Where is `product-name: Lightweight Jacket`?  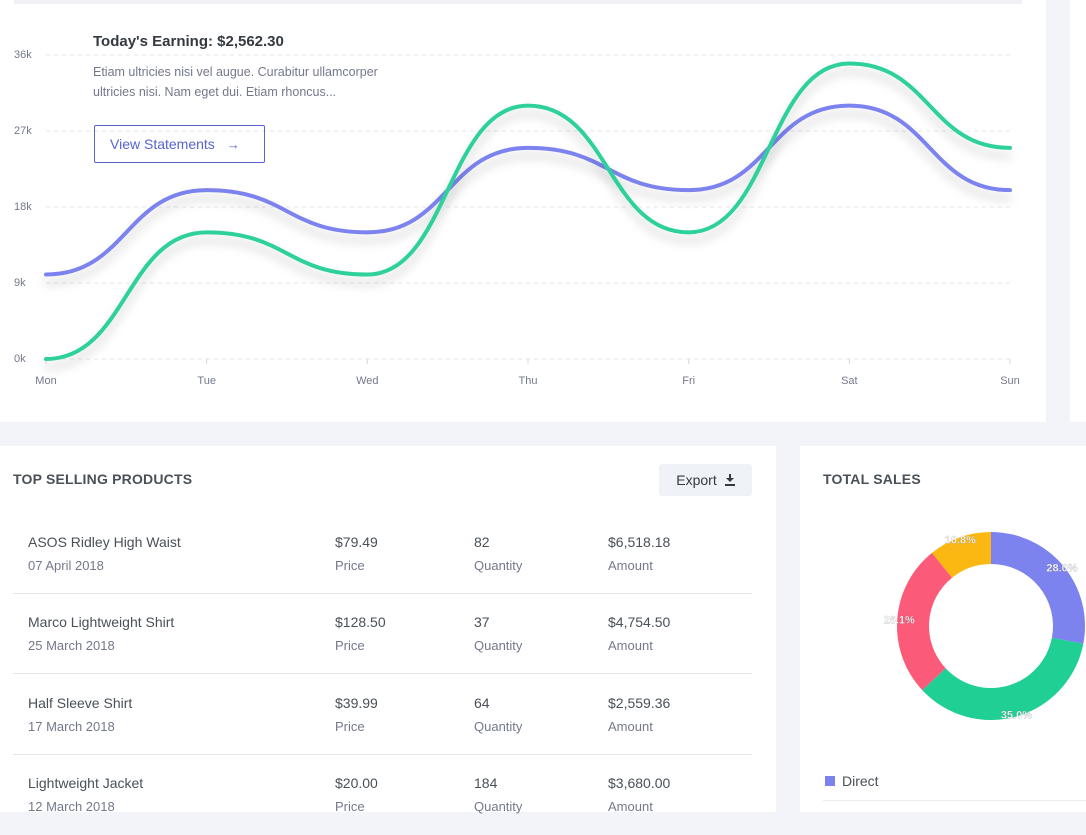 product-name: Lightweight Jacket is located at coordinates (86, 783).